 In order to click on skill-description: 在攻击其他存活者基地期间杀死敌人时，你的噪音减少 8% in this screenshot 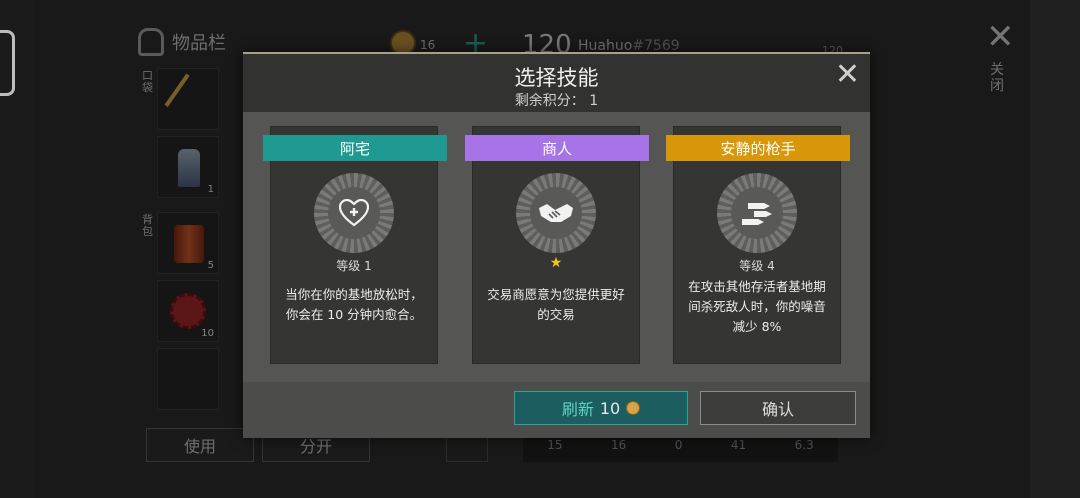, I will do `click(757, 306)`.